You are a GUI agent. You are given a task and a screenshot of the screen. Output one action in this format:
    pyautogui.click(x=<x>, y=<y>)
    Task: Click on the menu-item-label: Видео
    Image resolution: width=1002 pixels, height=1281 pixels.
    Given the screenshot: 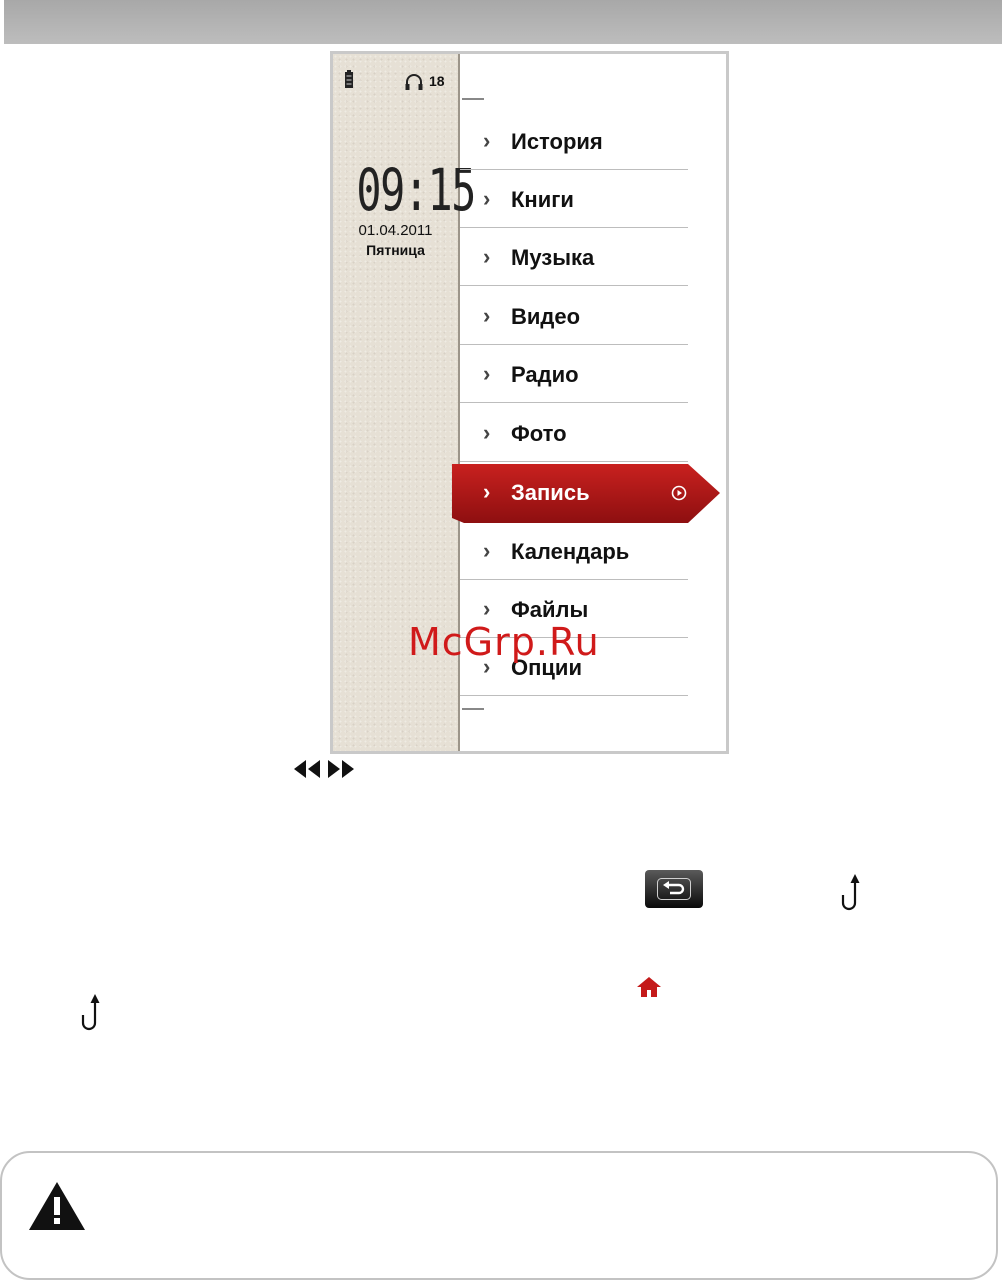 What is the action you would take?
    pyautogui.click(x=546, y=316)
    